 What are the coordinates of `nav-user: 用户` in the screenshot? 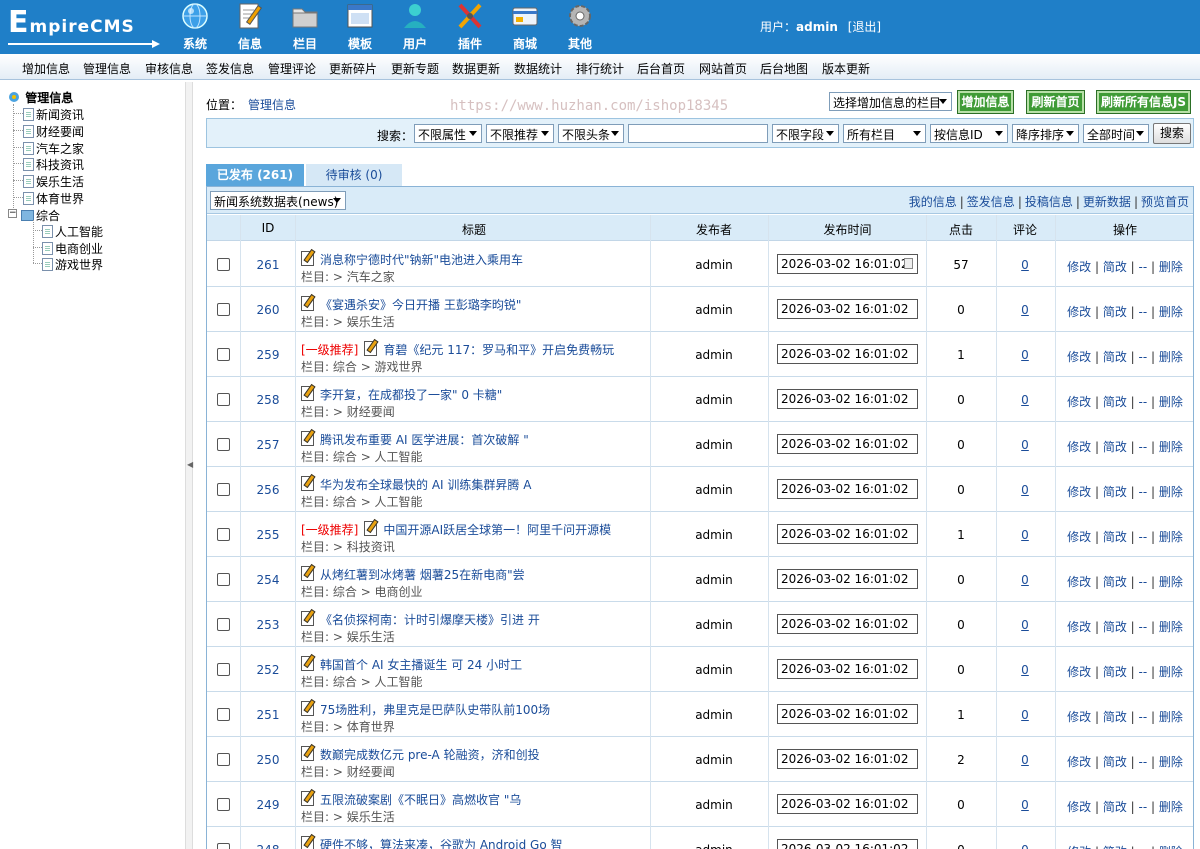 It's located at (415, 27).